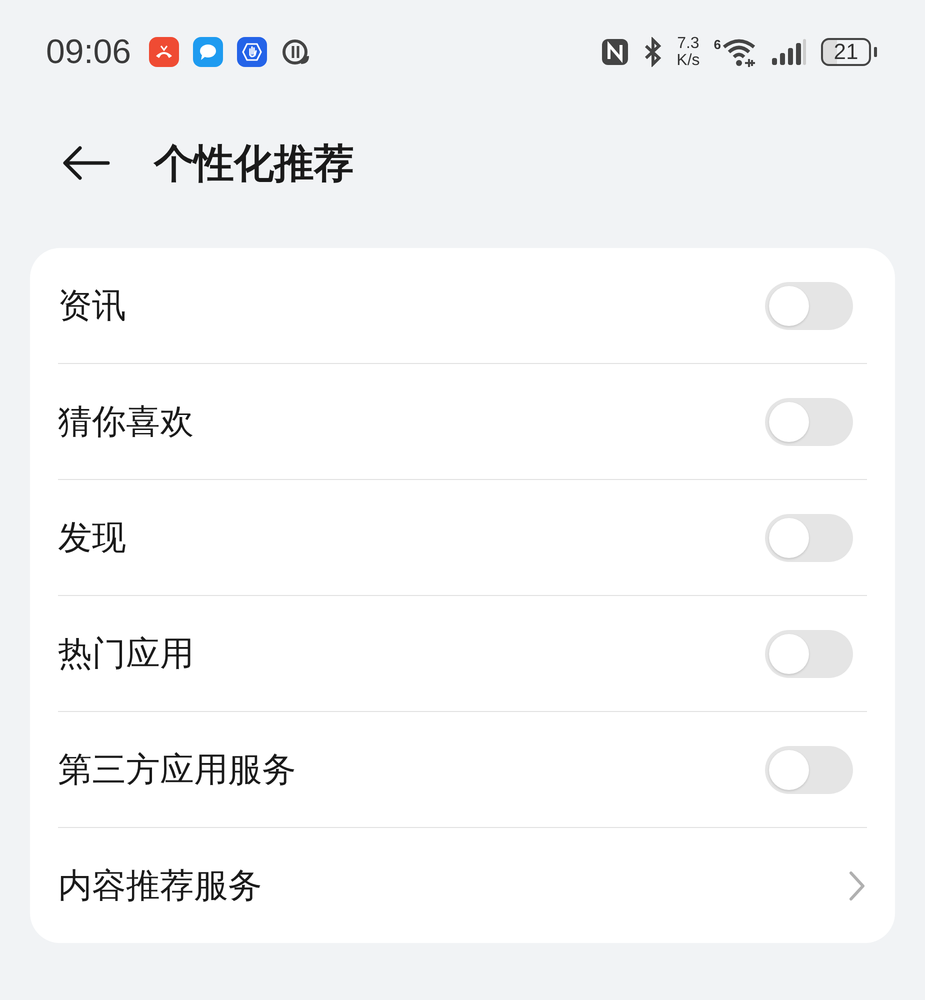 The height and width of the screenshot is (1000, 925). Describe the element at coordinates (92, 538) in the screenshot. I see `setting-label: 发现` at that location.